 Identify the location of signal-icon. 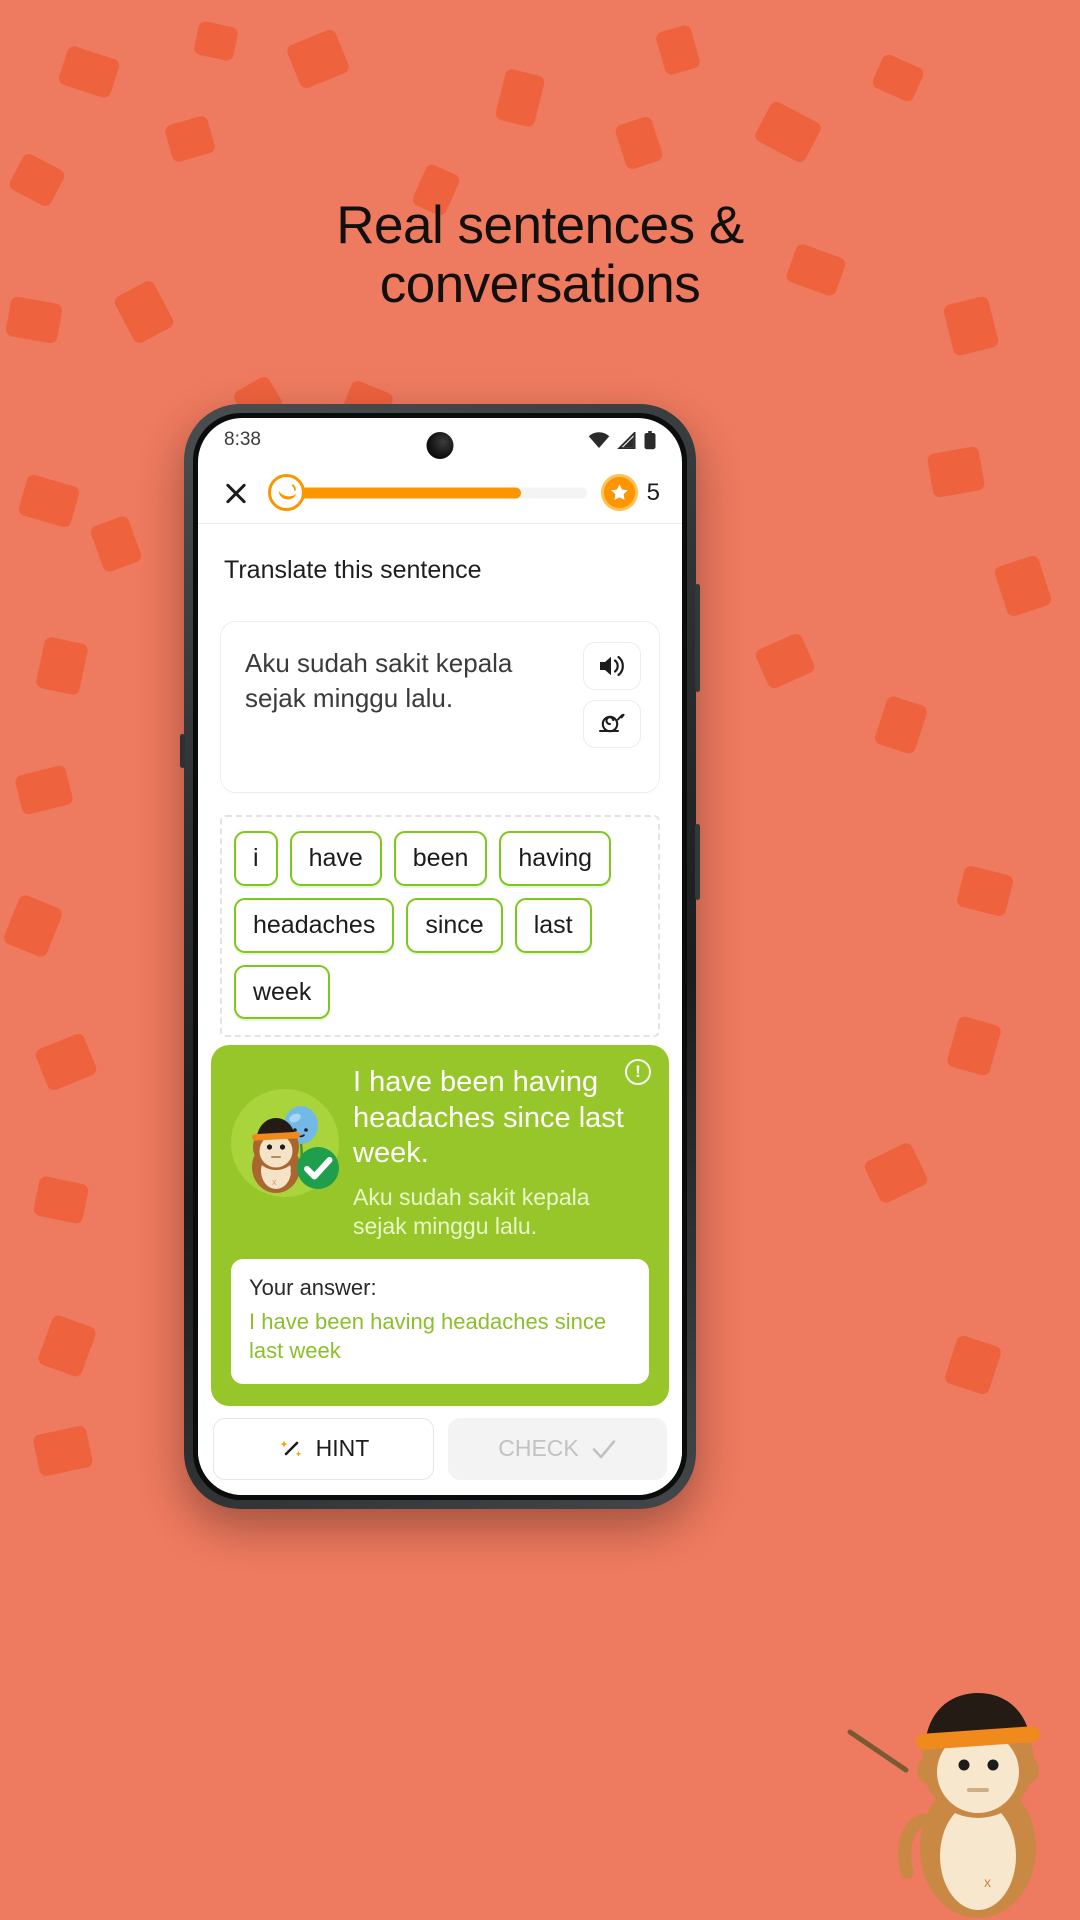
(626, 440).